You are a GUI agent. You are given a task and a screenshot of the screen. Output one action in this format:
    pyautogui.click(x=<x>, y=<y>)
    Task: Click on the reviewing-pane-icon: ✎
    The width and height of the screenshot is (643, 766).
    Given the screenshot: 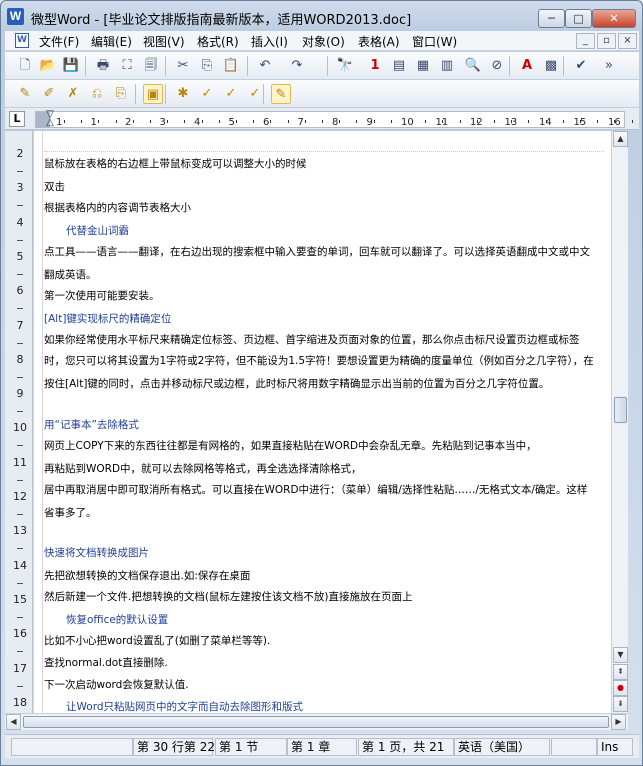 What is the action you would take?
    pyautogui.click(x=281, y=94)
    